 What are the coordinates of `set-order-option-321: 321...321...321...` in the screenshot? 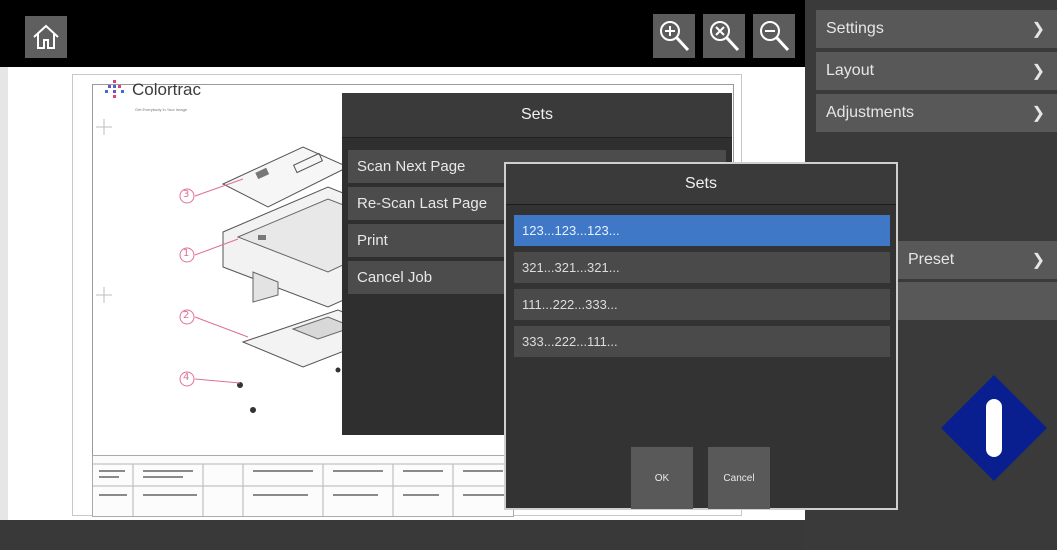 It's located at (702, 267).